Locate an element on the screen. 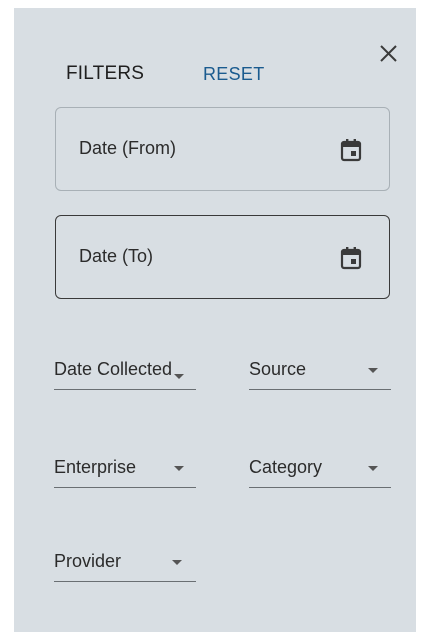 This screenshot has height=632, width=430. category-label: Category is located at coordinates (286, 467).